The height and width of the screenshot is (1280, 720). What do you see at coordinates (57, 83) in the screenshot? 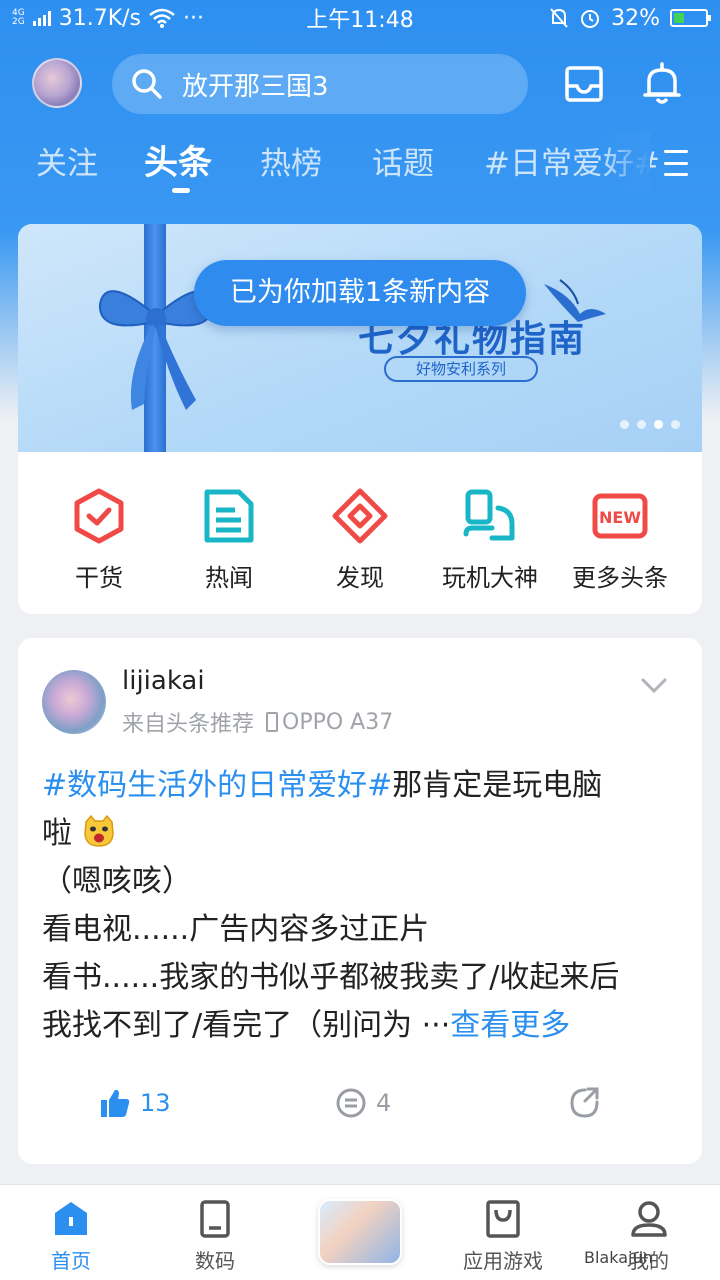
I see `user-avatar` at bounding box center [57, 83].